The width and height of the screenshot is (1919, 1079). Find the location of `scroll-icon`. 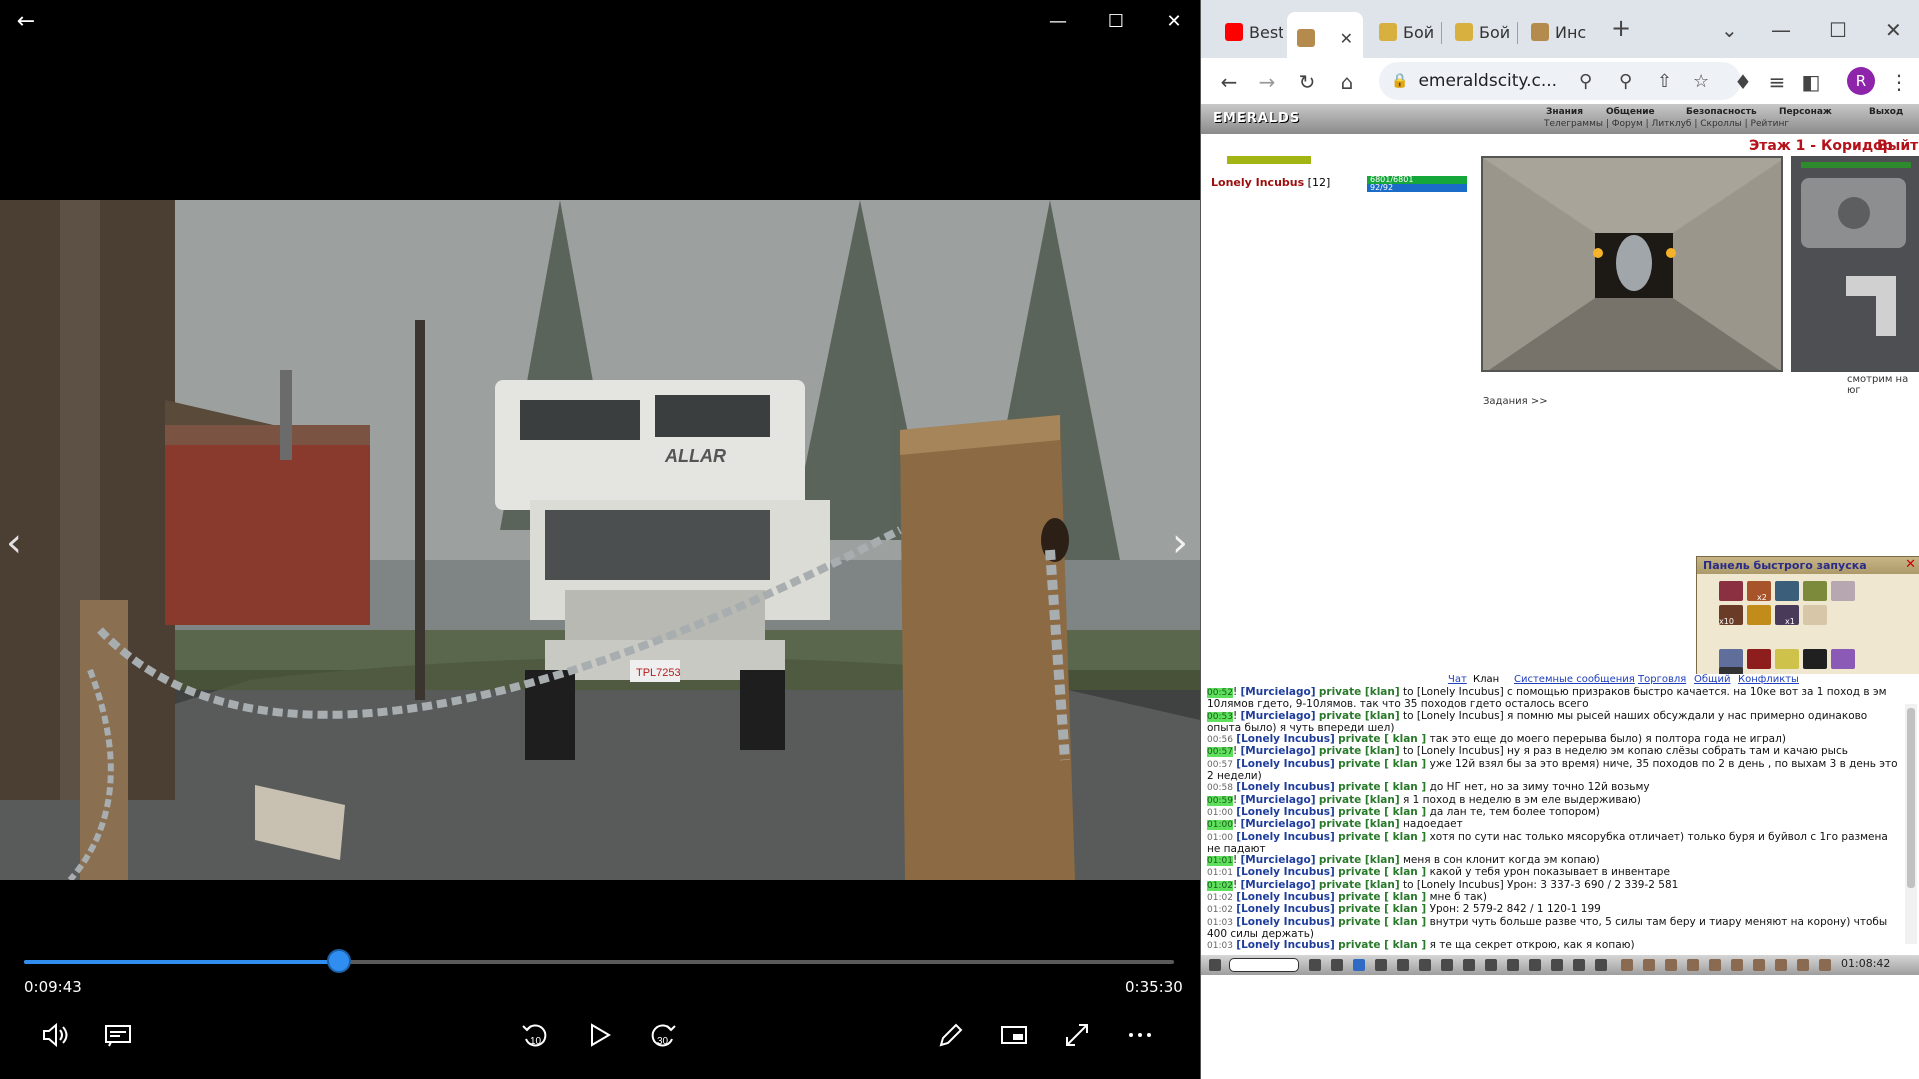

scroll-icon is located at coordinates (1671, 965).